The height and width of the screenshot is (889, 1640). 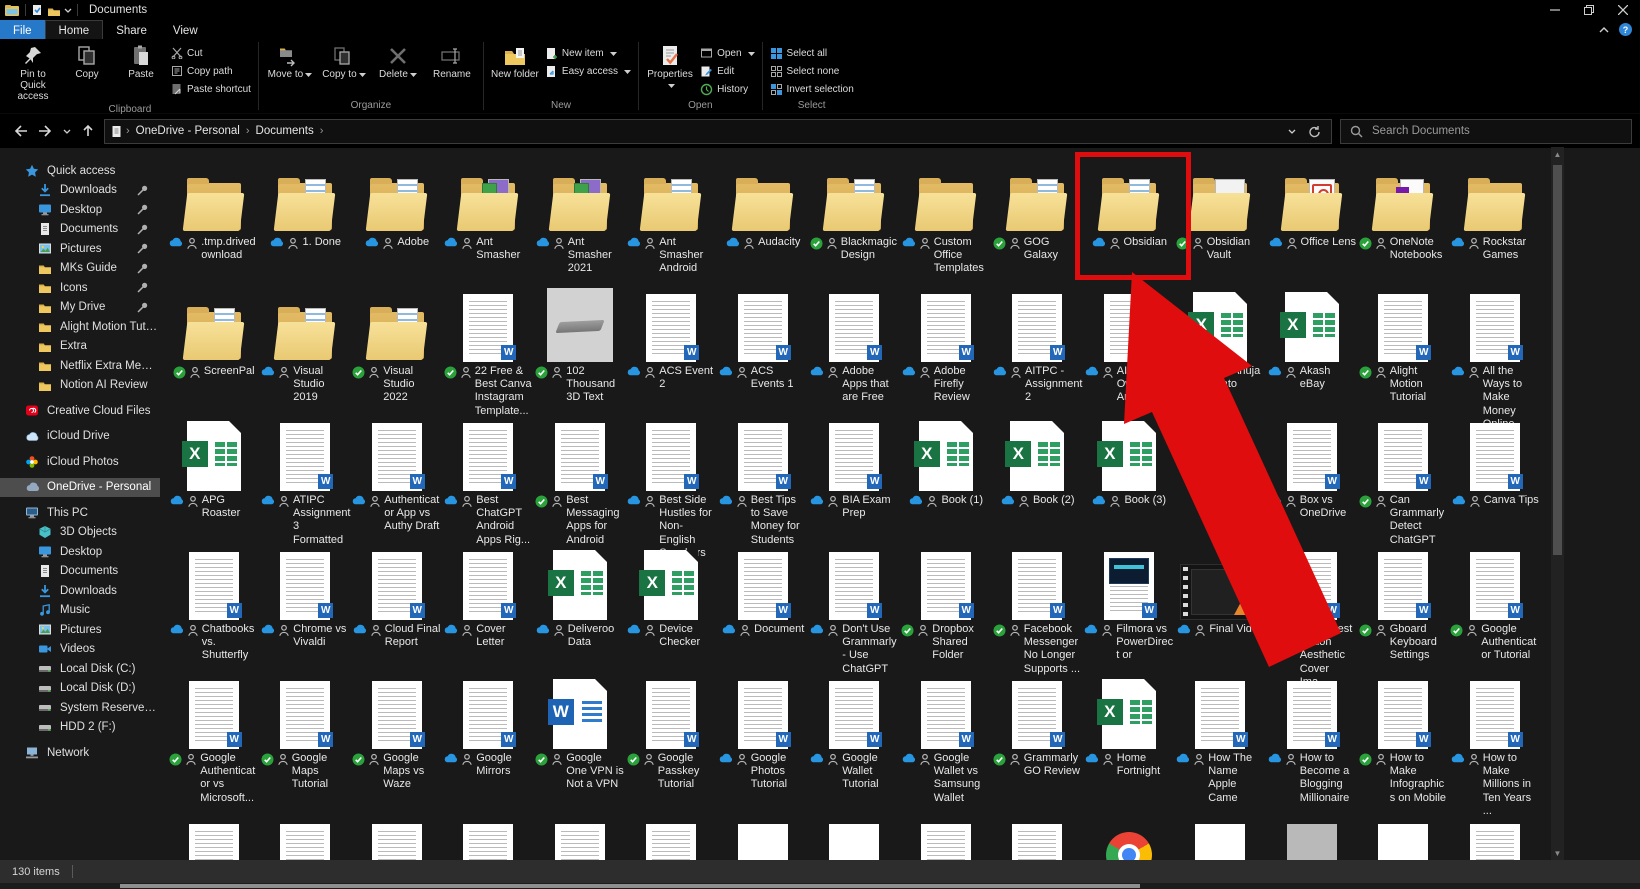 I want to click on sidebar-item-documents: Documents, so click(x=80, y=572).